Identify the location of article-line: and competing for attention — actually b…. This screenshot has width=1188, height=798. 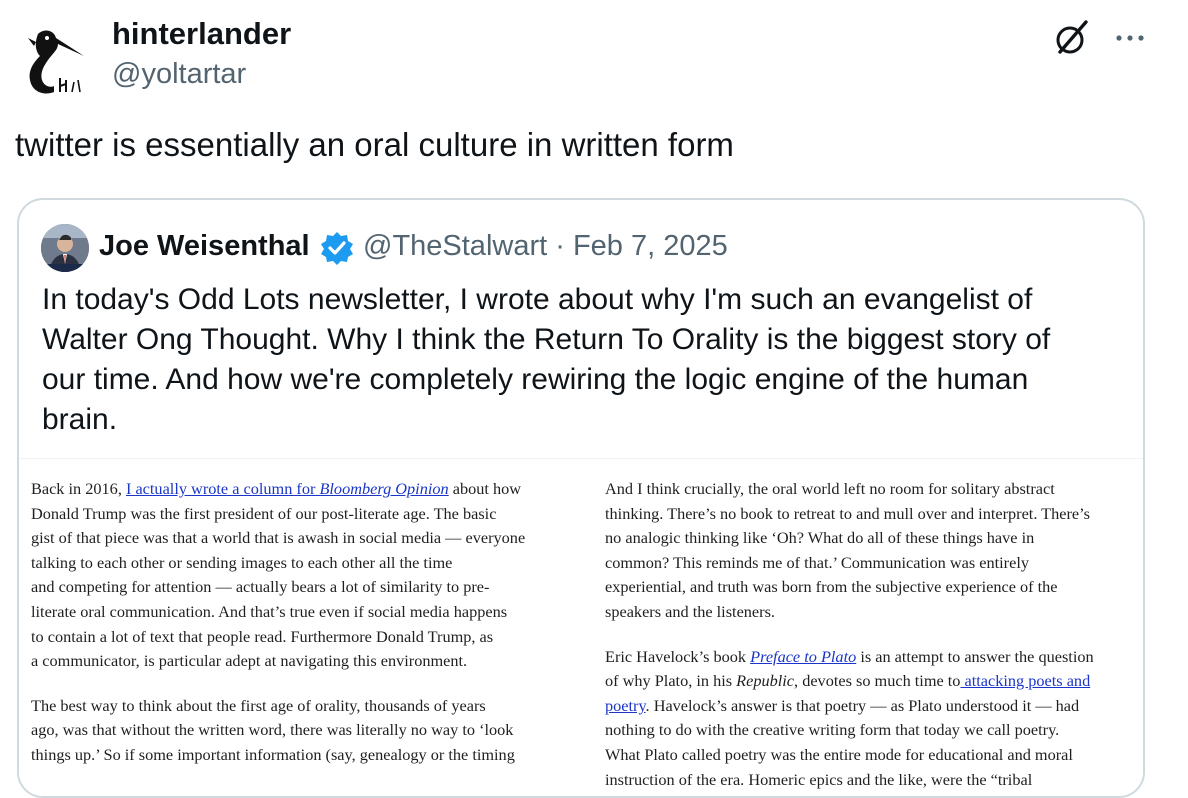
(260, 587).